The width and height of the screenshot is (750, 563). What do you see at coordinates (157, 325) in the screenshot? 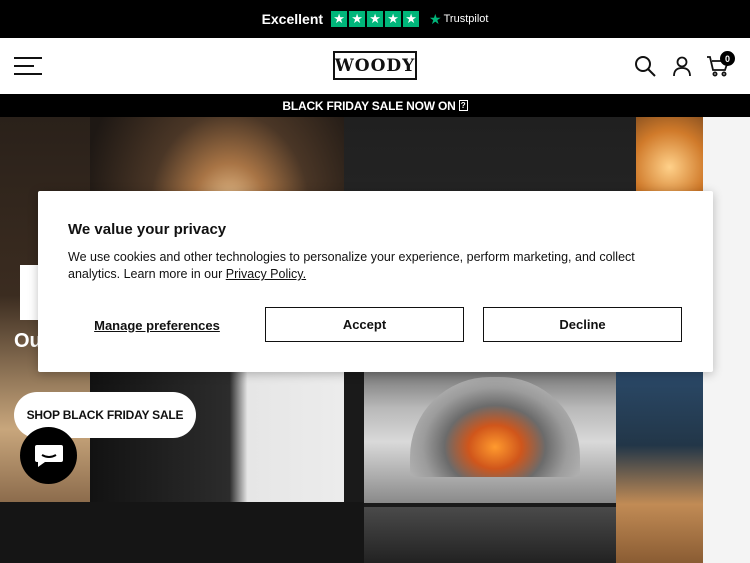
I see `manage-preferences-button: Manage preferences` at bounding box center [157, 325].